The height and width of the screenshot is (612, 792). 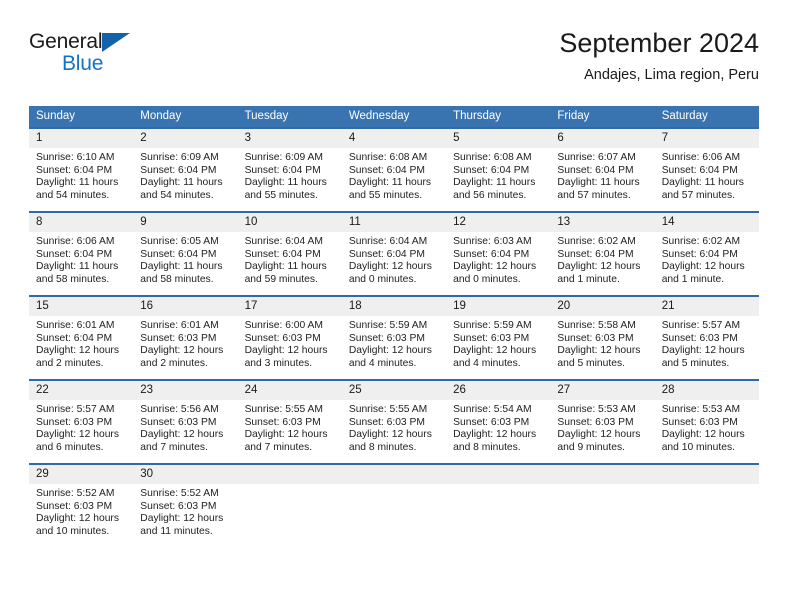 I want to click on daylight-text-line2: and 8 minutes., so click(x=487, y=447).